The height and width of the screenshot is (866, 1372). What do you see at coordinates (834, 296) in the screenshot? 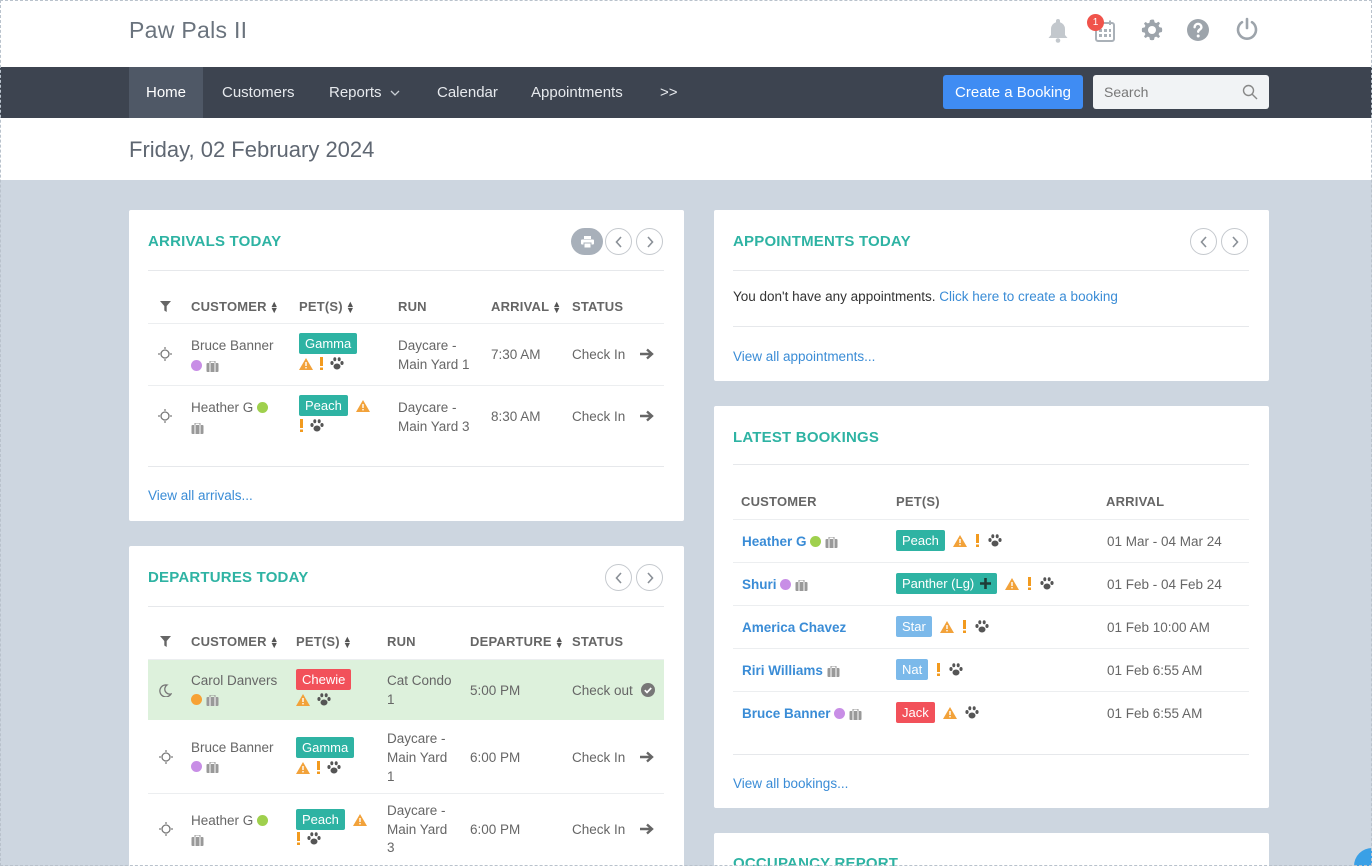
I see `empty-text: You don't have any appointments.` at bounding box center [834, 296].